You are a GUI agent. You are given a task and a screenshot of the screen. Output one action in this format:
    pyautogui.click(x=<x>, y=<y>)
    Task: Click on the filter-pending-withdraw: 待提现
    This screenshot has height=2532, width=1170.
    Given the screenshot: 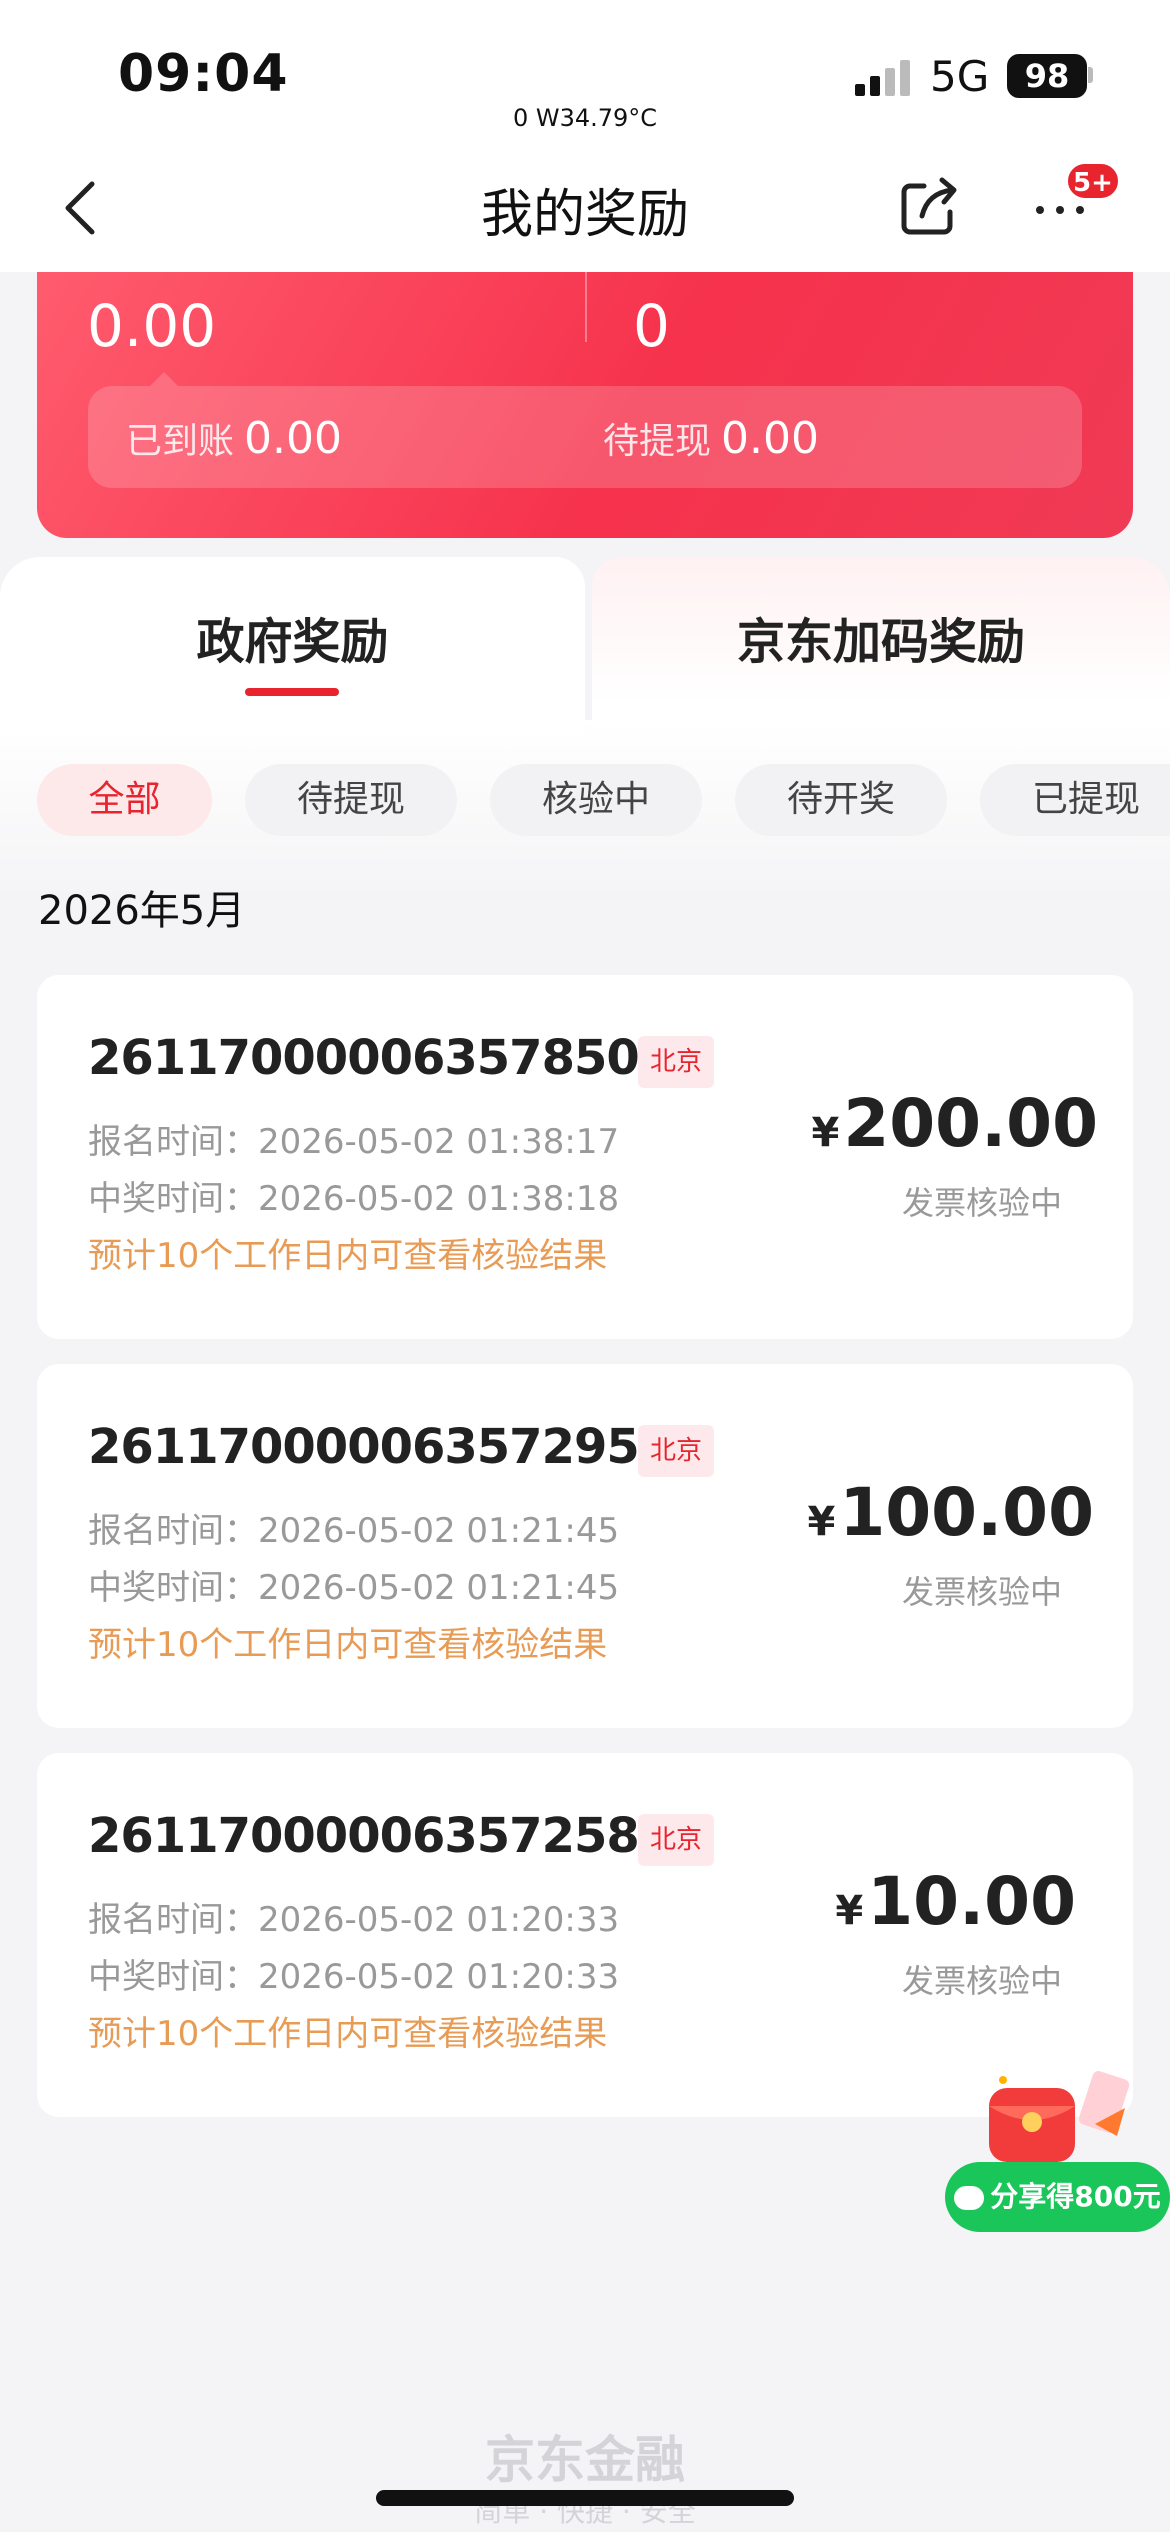 What is the action you would take?
    pyautogui.click(x=351, y=800)
    